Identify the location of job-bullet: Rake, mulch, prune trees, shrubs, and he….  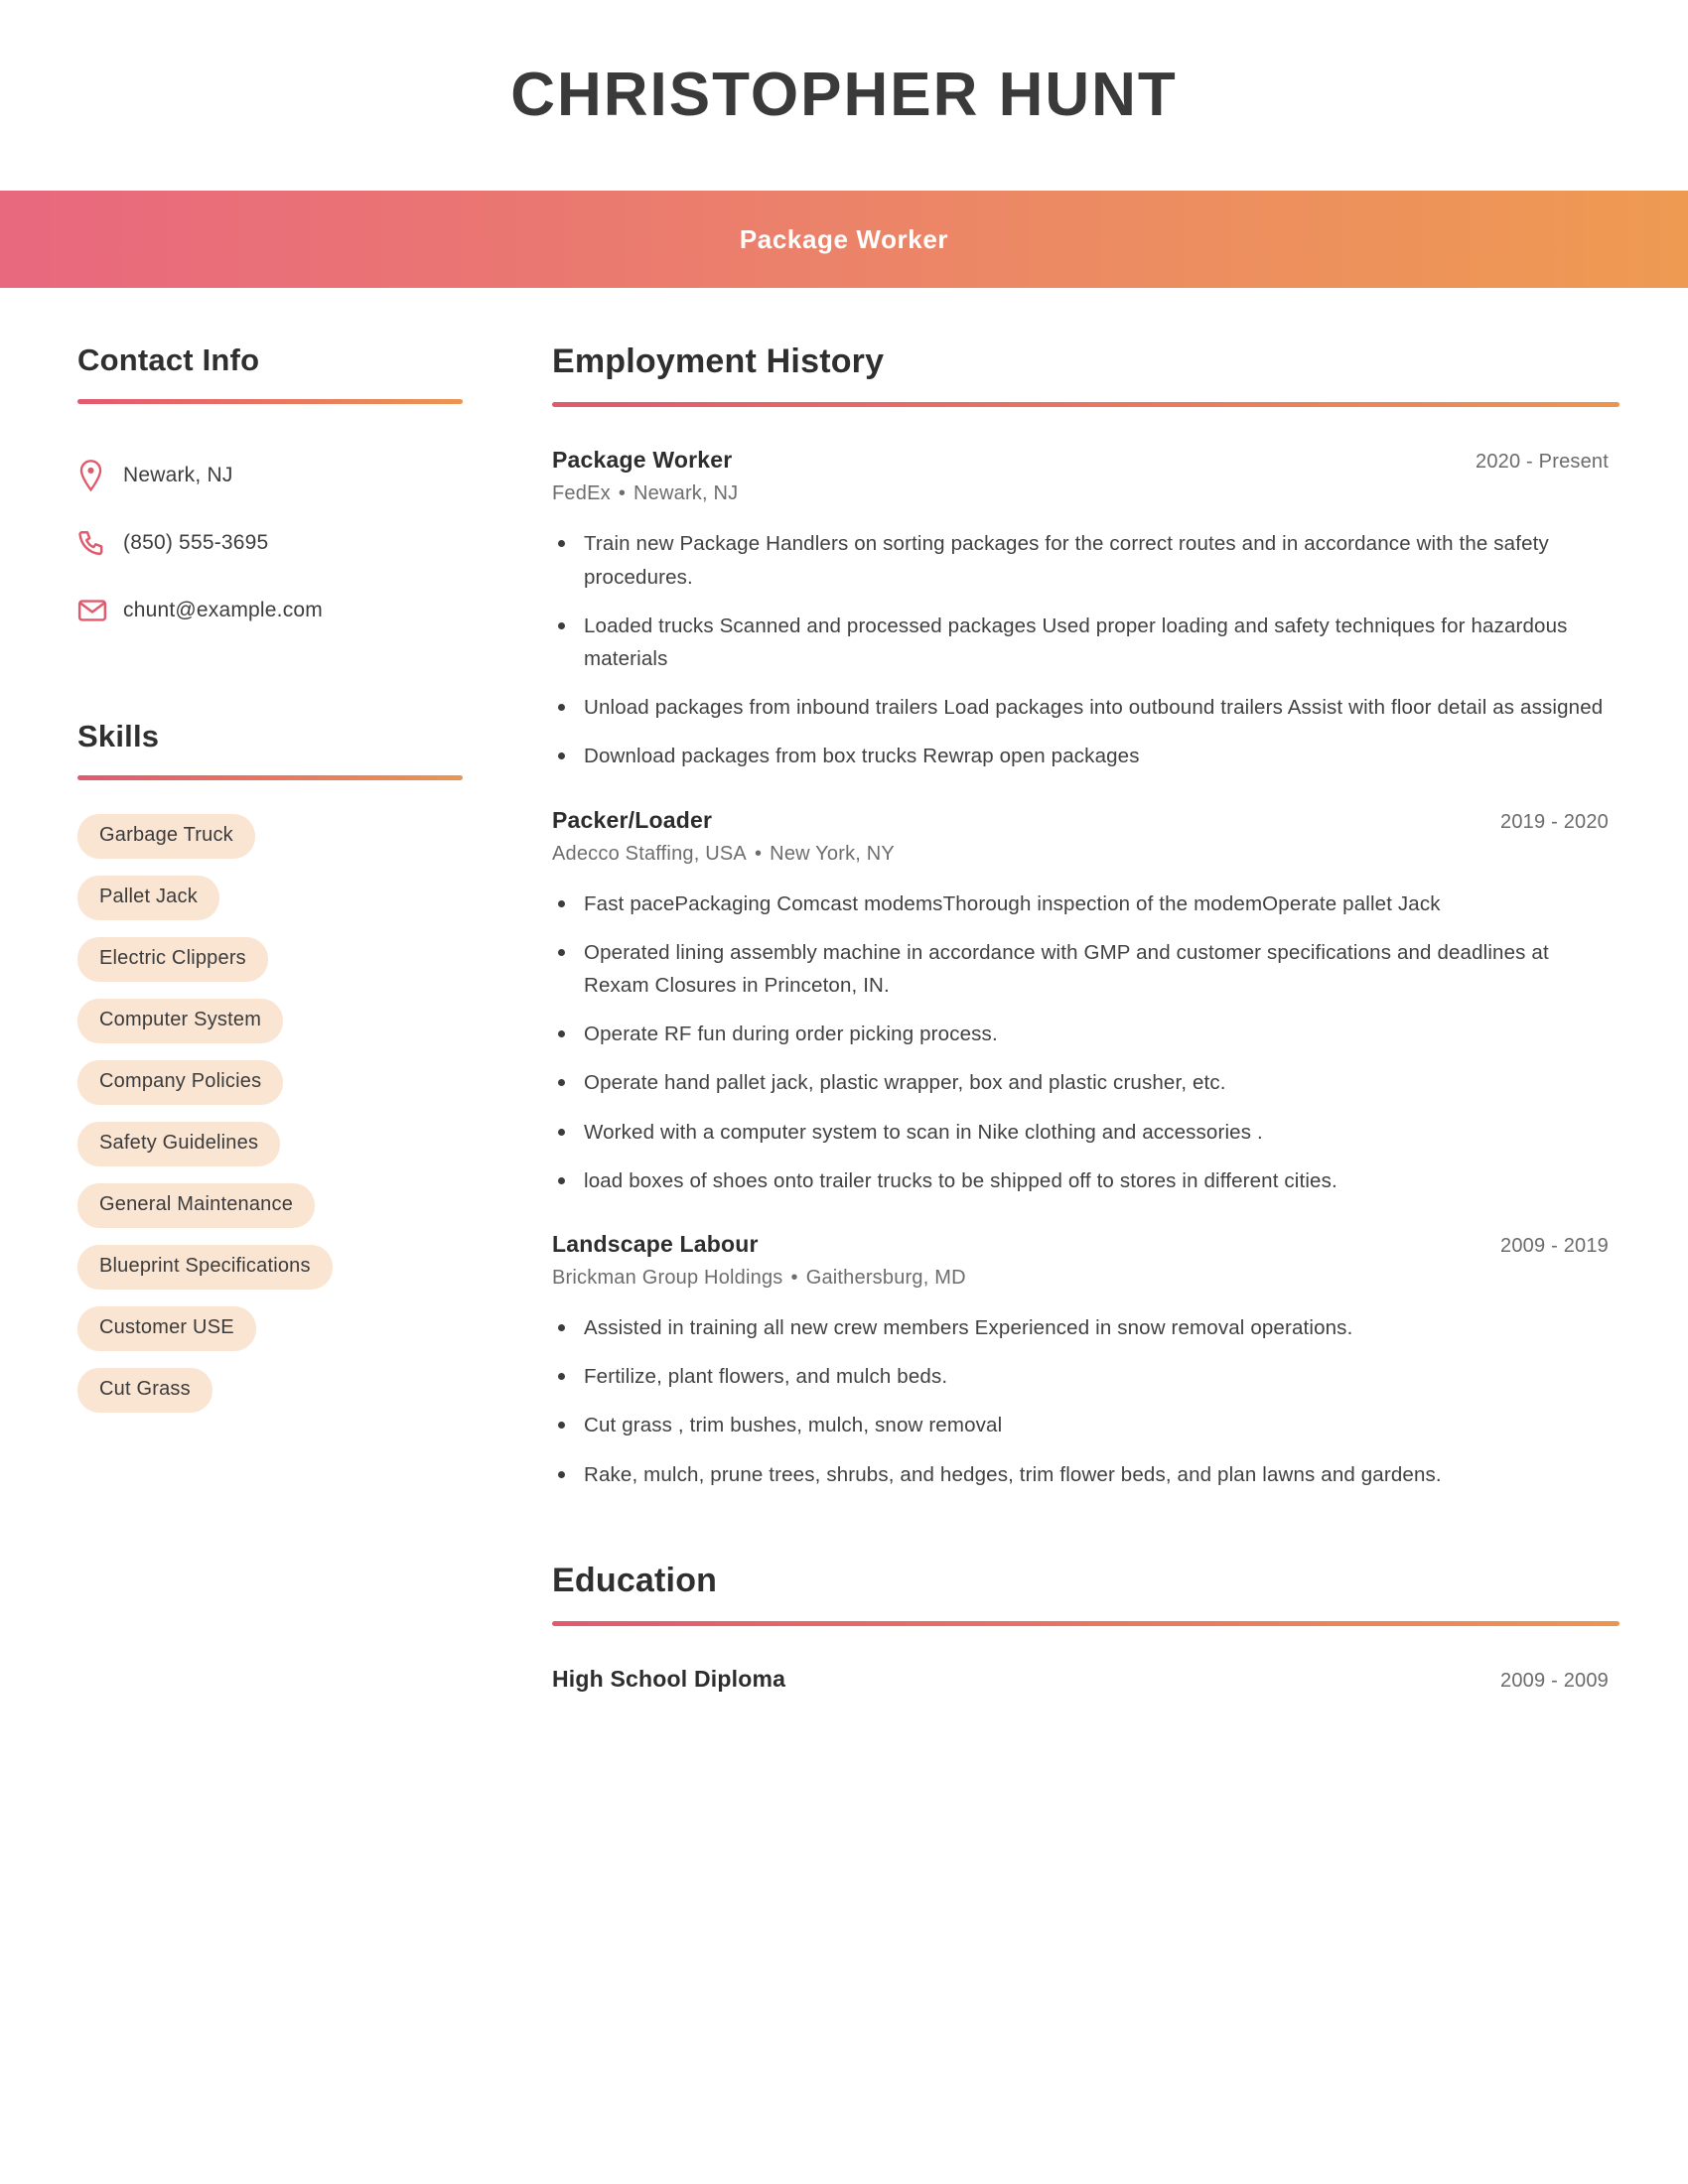
(1080, 1474).